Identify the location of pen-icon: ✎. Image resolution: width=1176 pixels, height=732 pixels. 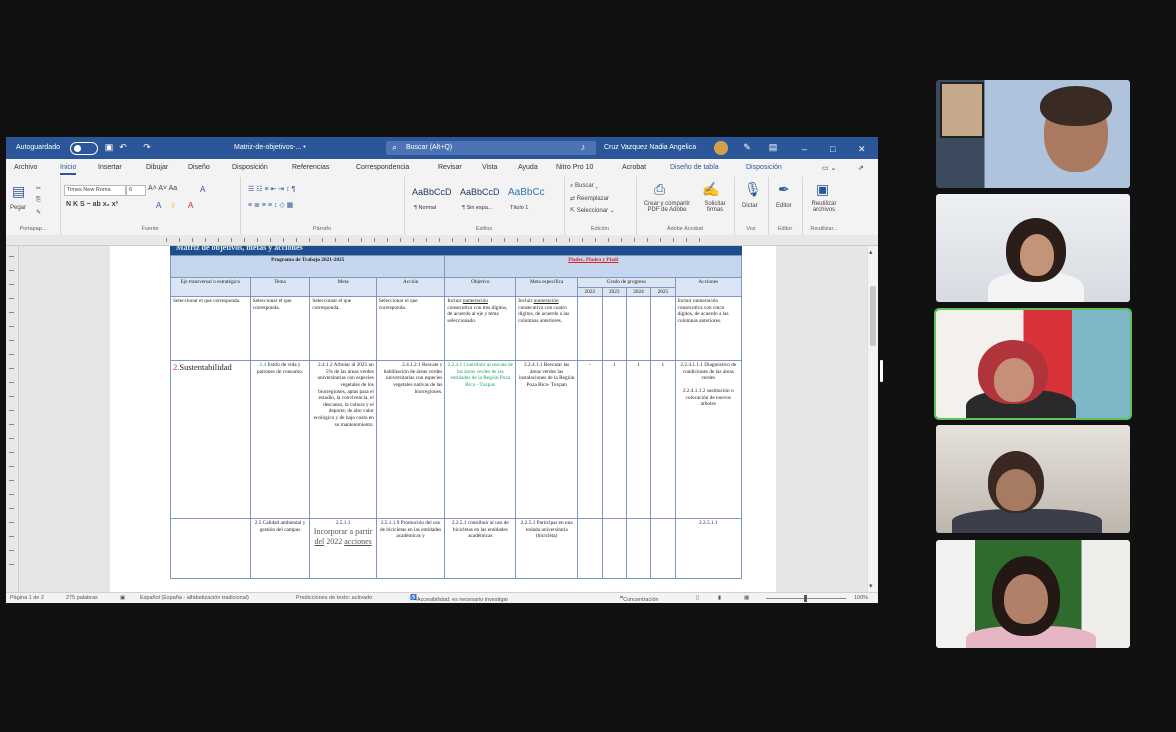
(747, 147).